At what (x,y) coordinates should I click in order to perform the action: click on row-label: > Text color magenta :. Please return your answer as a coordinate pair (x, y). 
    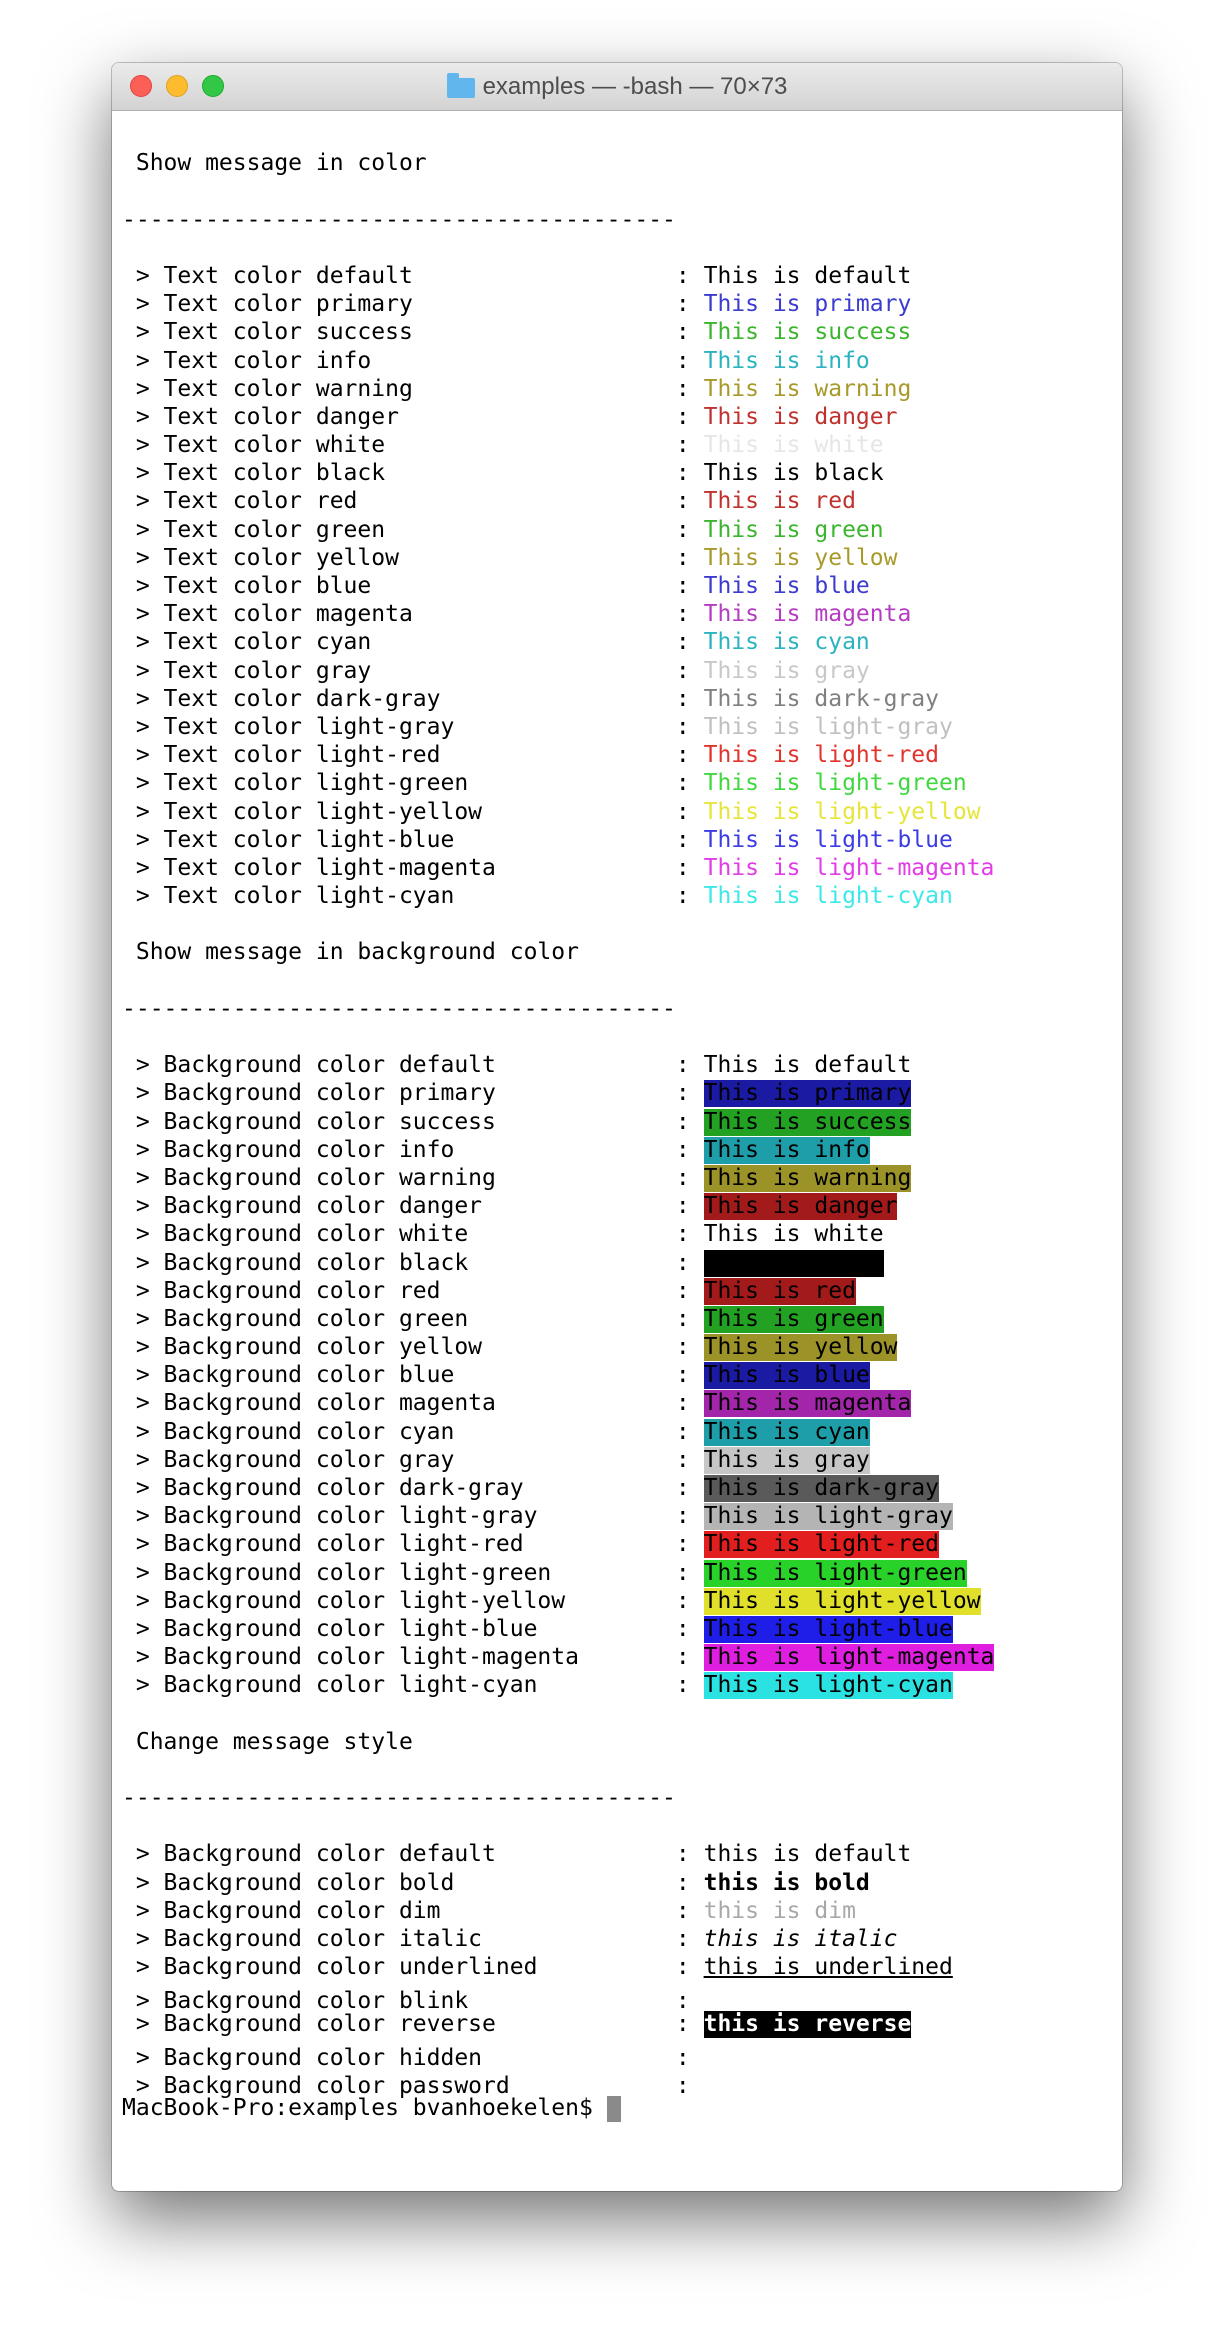
    Looking at the image, I should click on (413, 614).